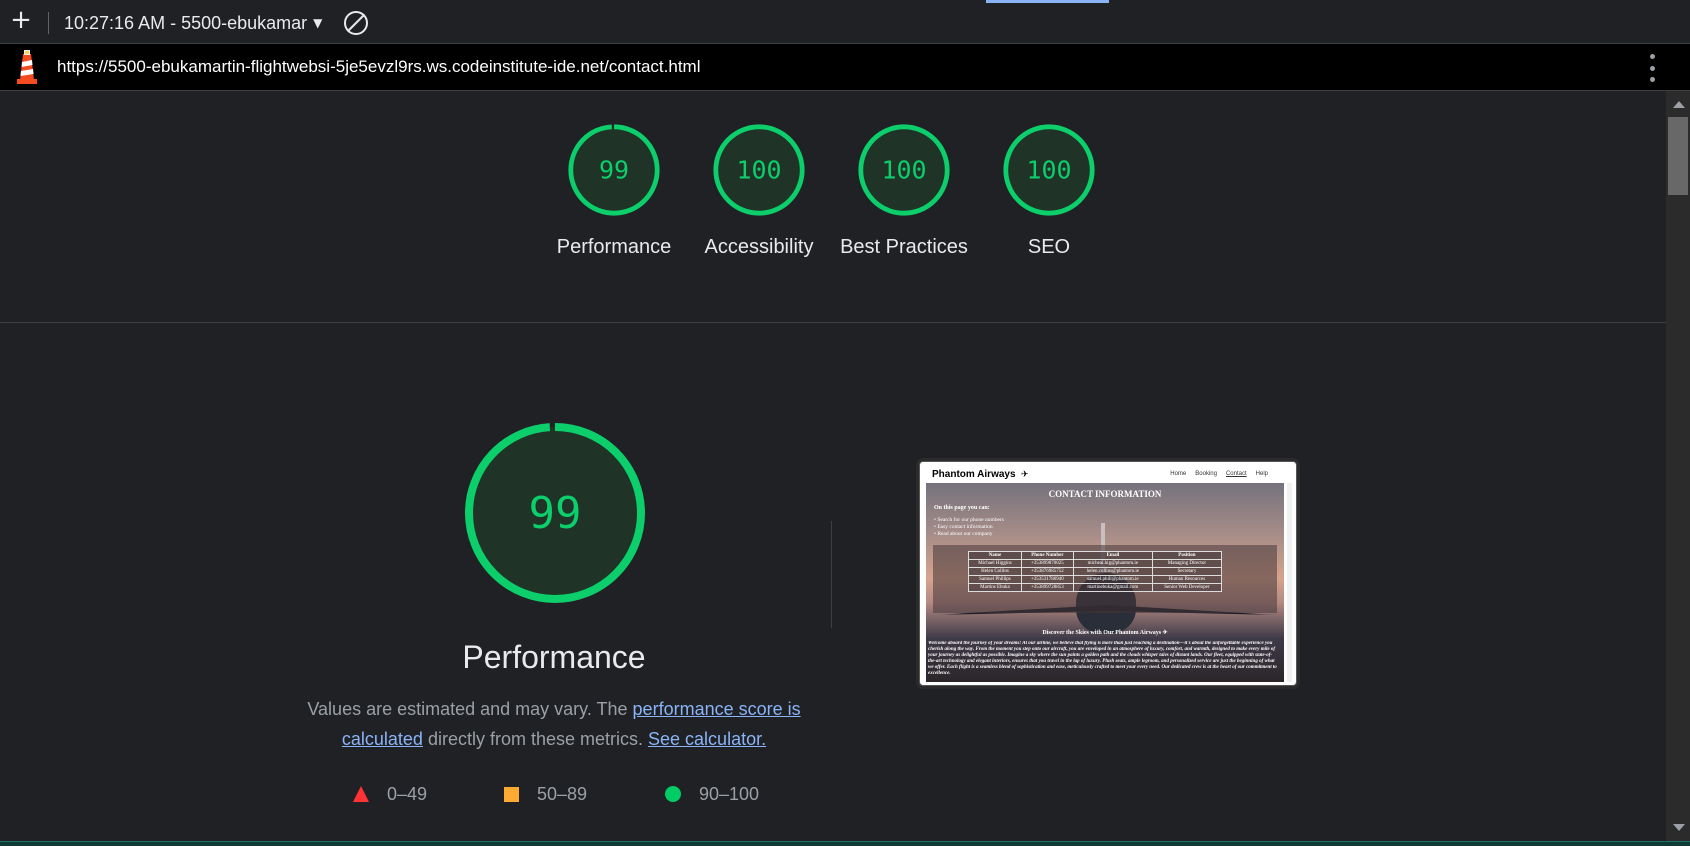 This screenshot has width=1690, height=846. Describe the element at coordinates (562, 793) in the screenshot. I see `legend-average-range: 50–89` at that location.